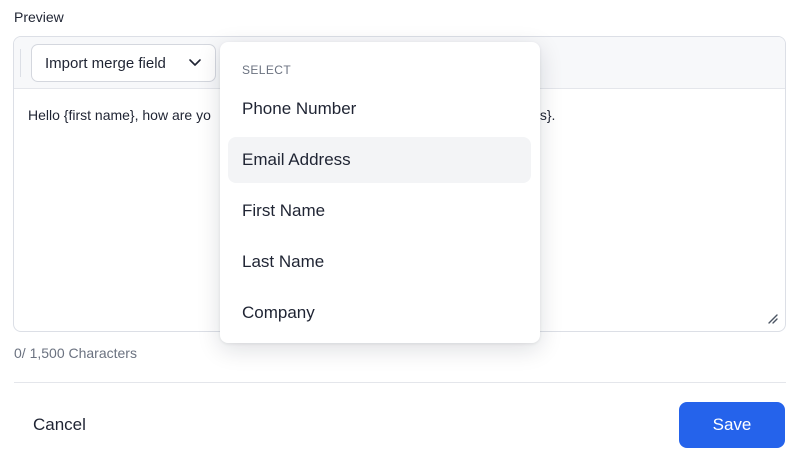 The height and width of the screenshot is (461, 798). I want to click on save-button: Save, so click(732, 425).